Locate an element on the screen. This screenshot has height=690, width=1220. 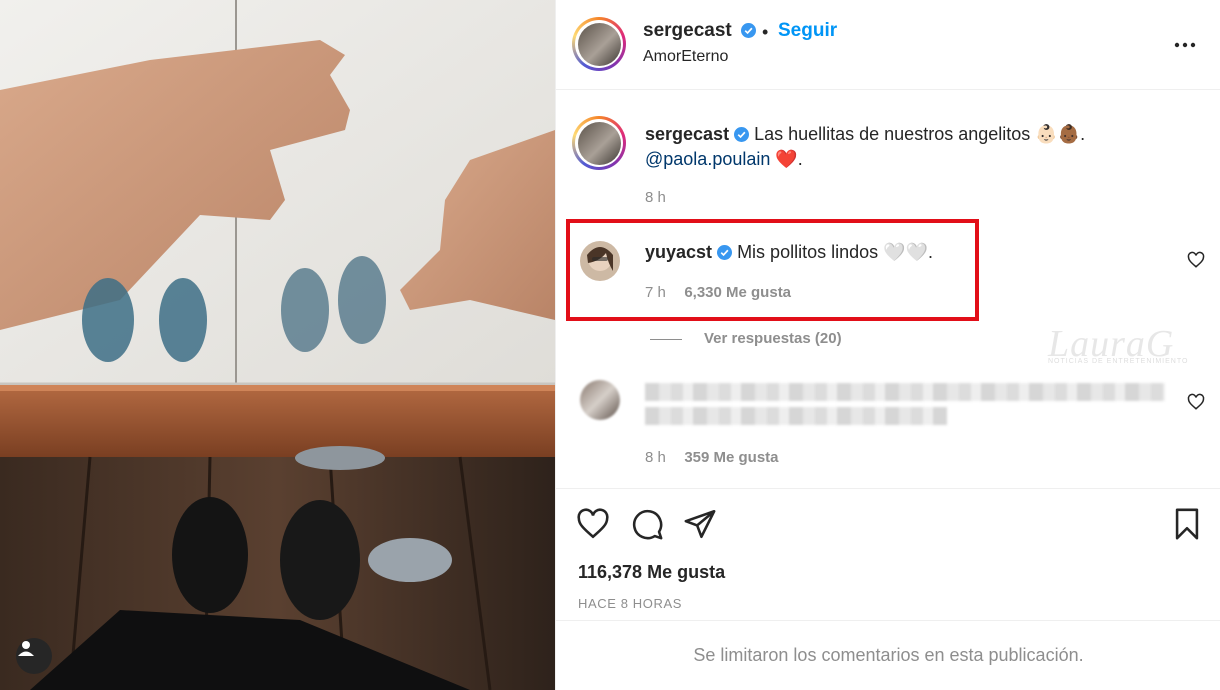
comment-time: 8 h is located at coordinates (655, 457).